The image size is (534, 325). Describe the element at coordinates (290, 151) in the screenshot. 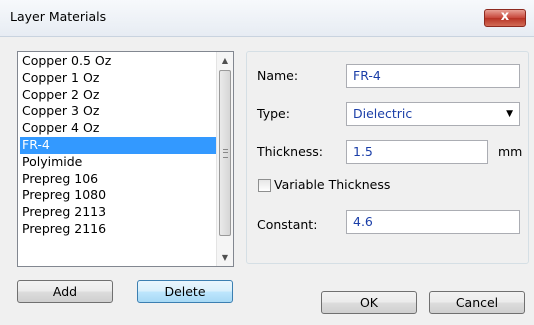

I see `thickness-label: Thickness:` at that location.